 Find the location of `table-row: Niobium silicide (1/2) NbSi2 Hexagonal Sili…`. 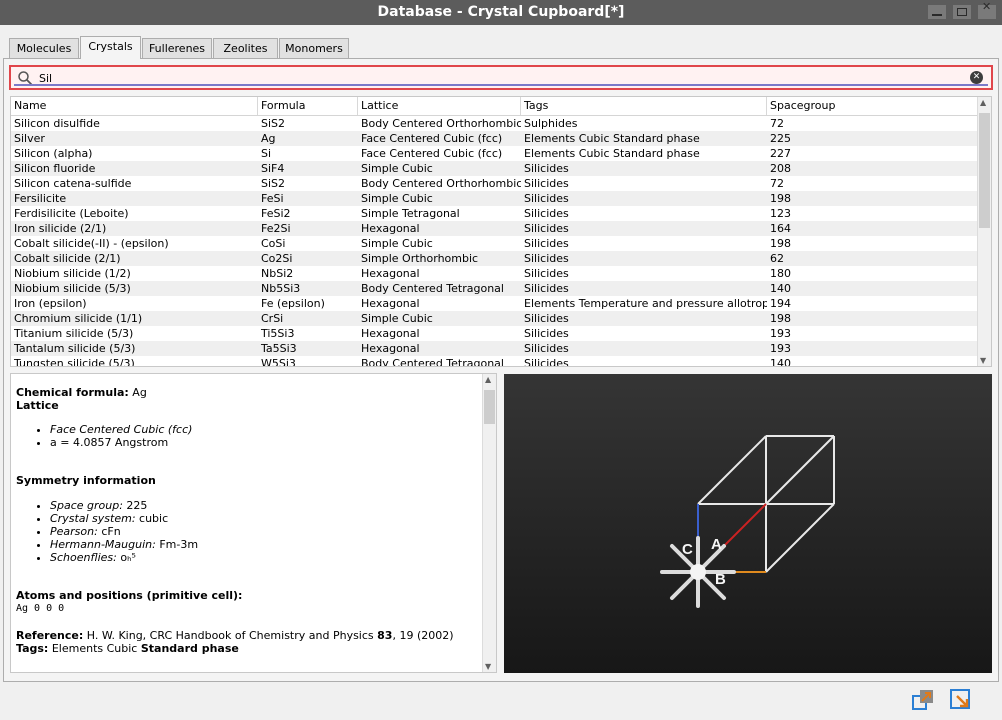

table-row: Niobium silicide (1/2) NbSi2 Hexagonal Sili… is located at coordinates (495, 273).